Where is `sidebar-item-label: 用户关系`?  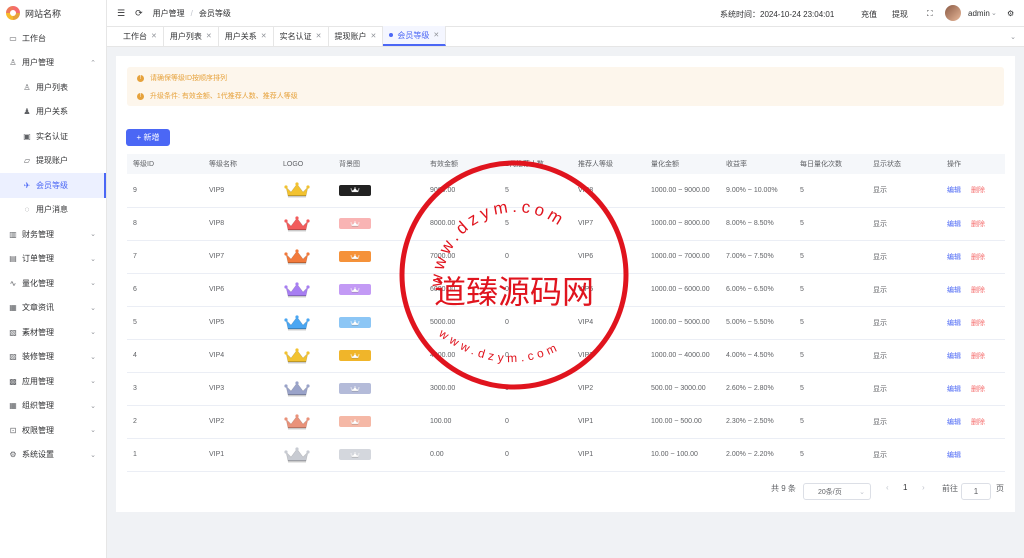 sidebar-item-label: 用户关系 is located at coordinates (52, 112).